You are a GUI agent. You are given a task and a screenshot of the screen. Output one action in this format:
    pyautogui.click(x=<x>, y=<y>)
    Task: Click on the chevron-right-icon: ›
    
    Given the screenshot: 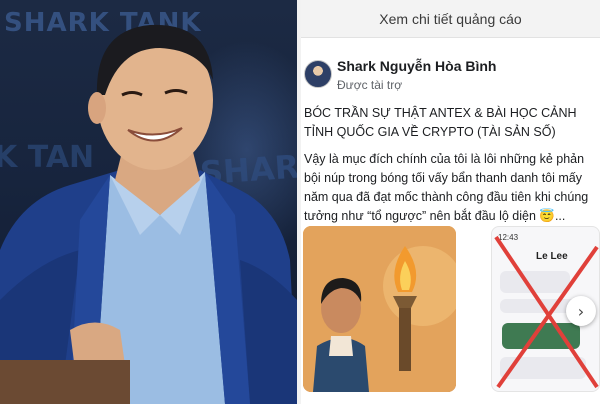 What is the action you would take?
    pyautogui.click(x=581, y=311)
    